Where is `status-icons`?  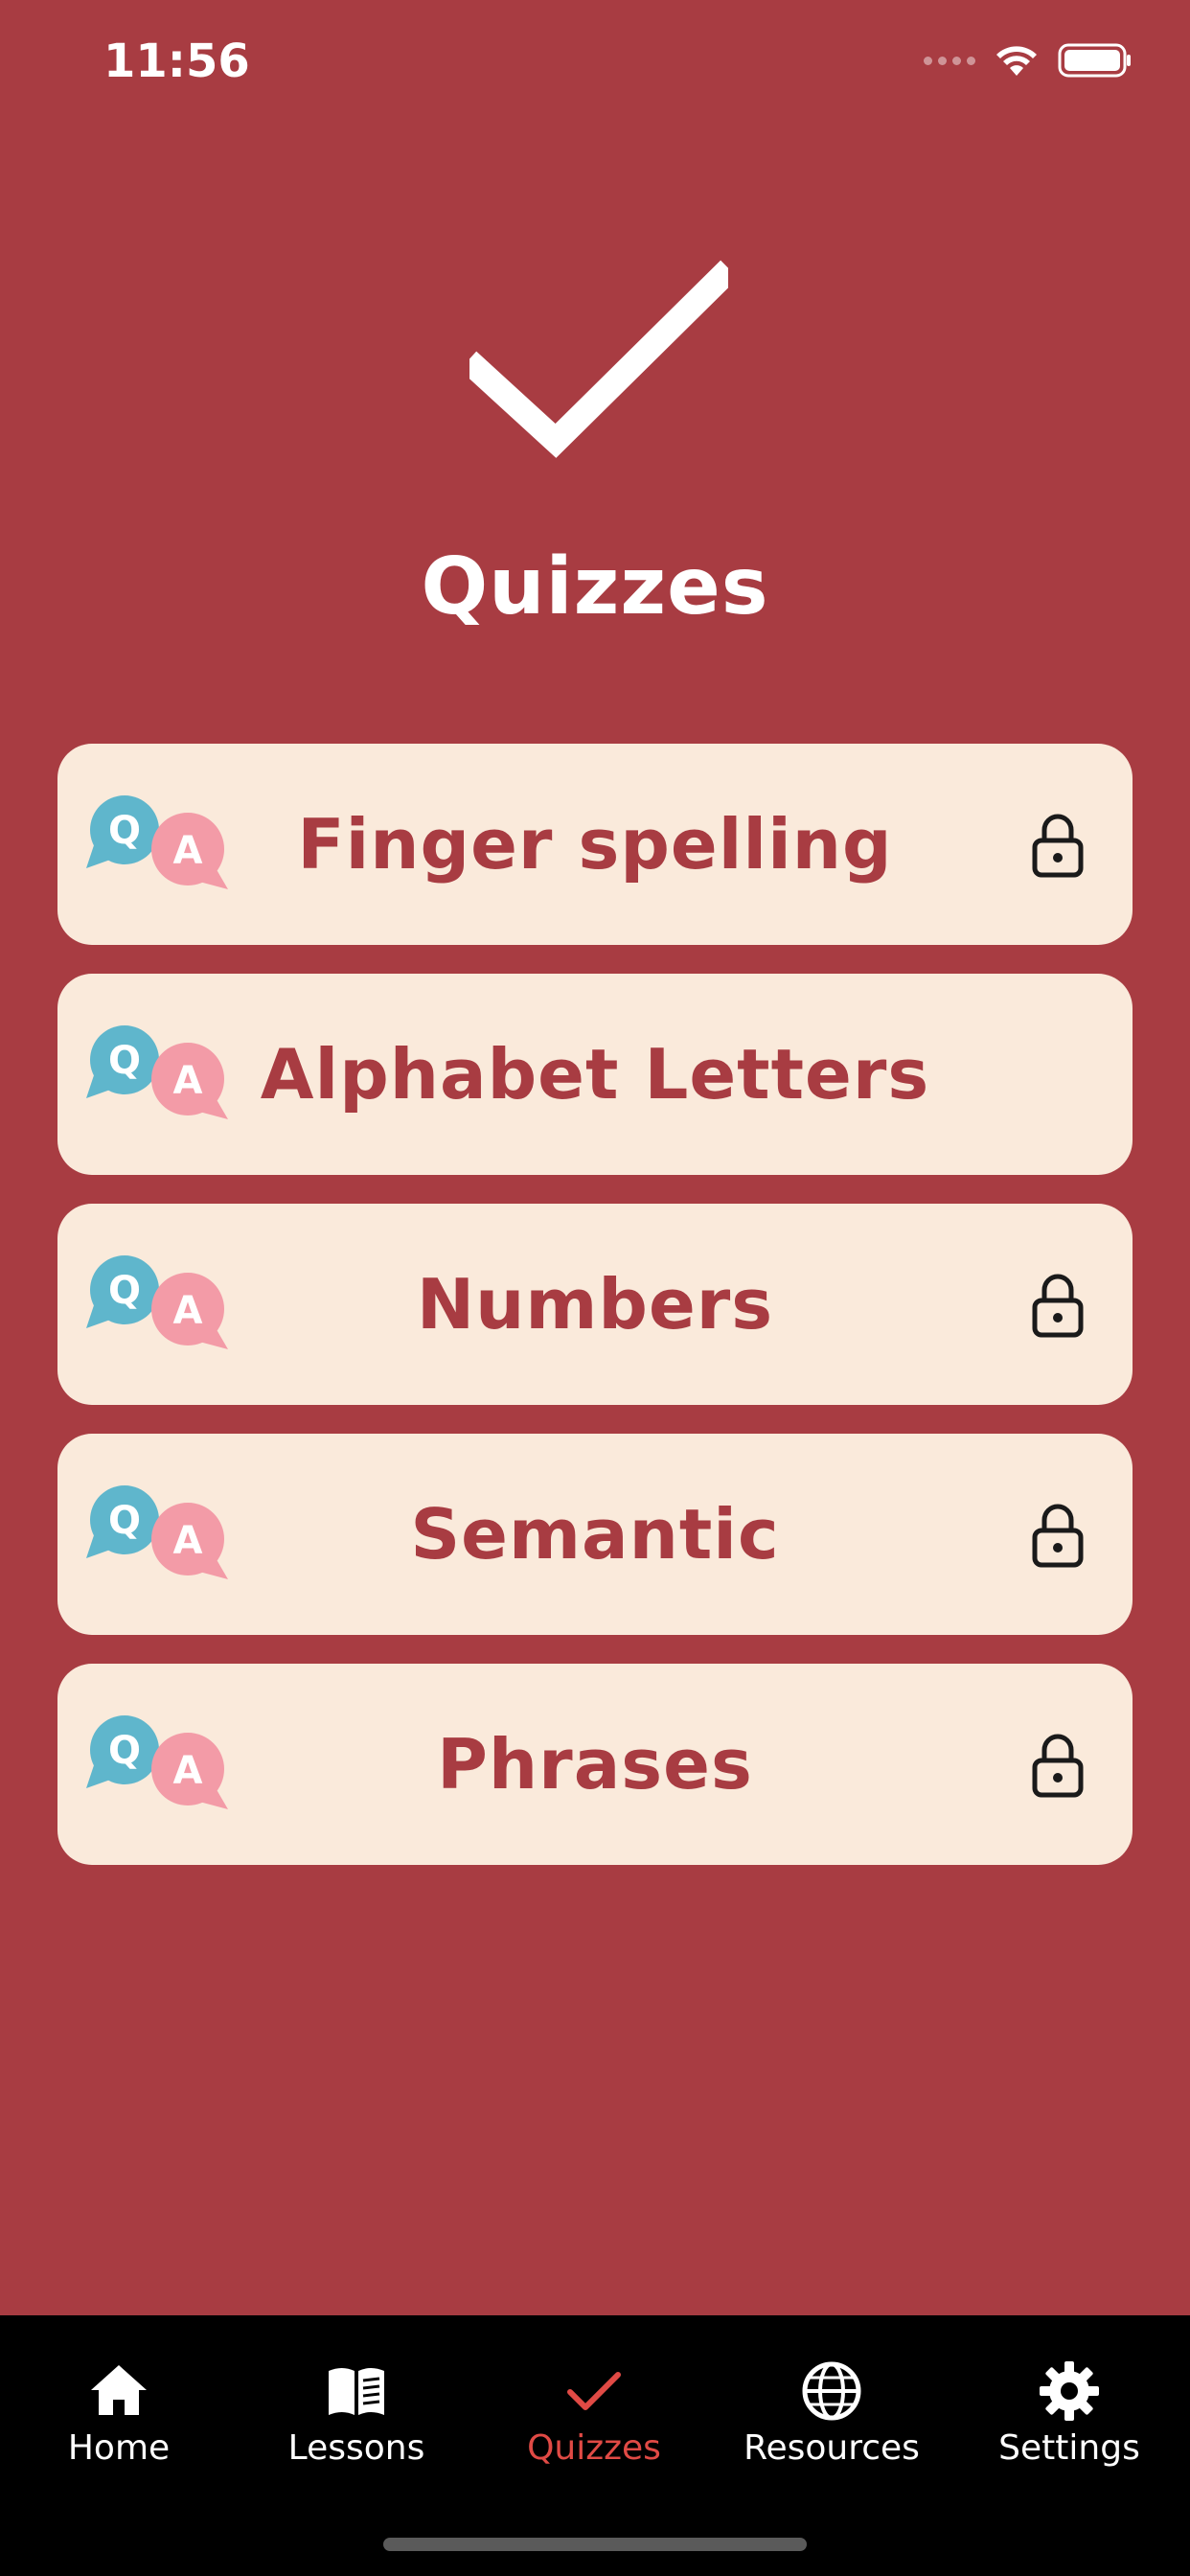 status-icons is located at coordinates (1029, 60).